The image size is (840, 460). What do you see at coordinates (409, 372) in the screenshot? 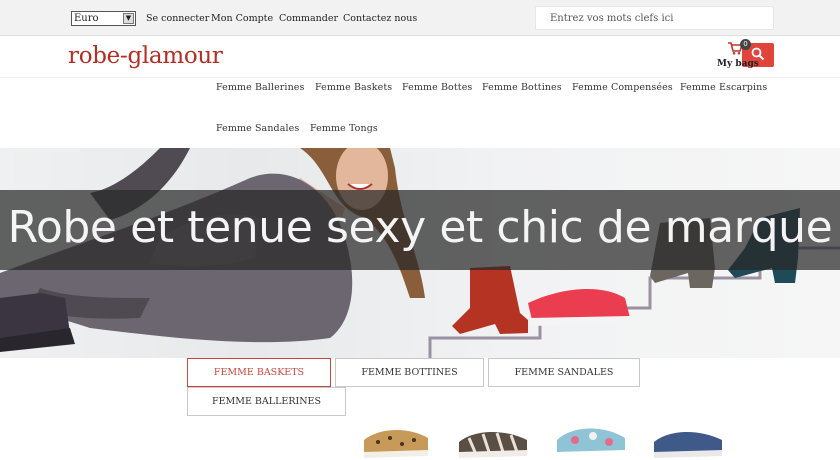
I see `tab-femme-bottines: FEMME BOTTINES` at bounding box center [409, 372].